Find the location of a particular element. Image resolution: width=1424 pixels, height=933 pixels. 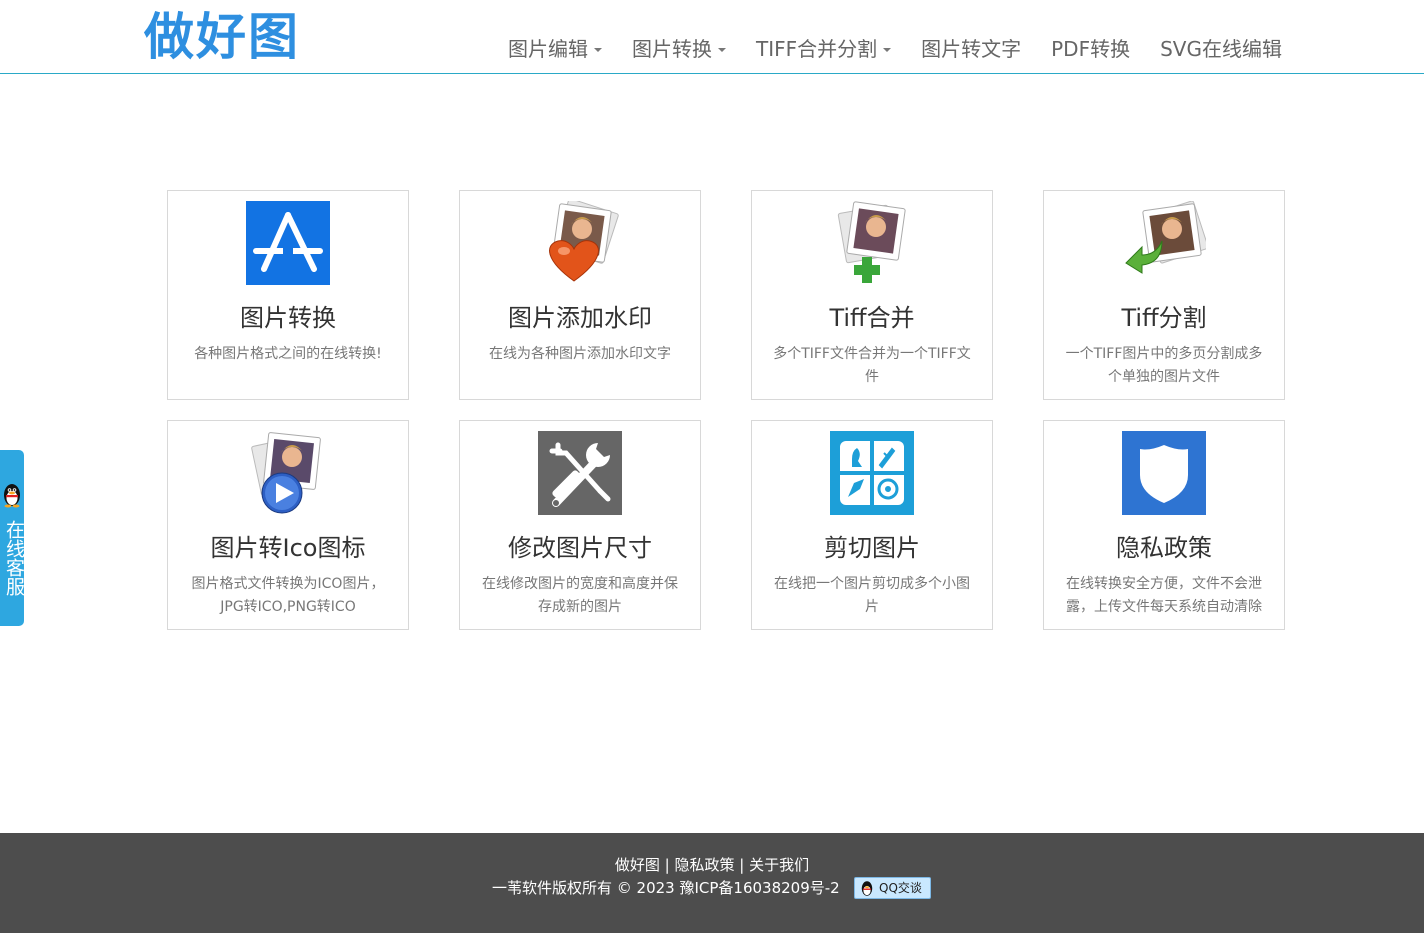

card-watermark: 图片添加水印 在线为各种图片添加水印文字 is located at coordinates (580, 295).